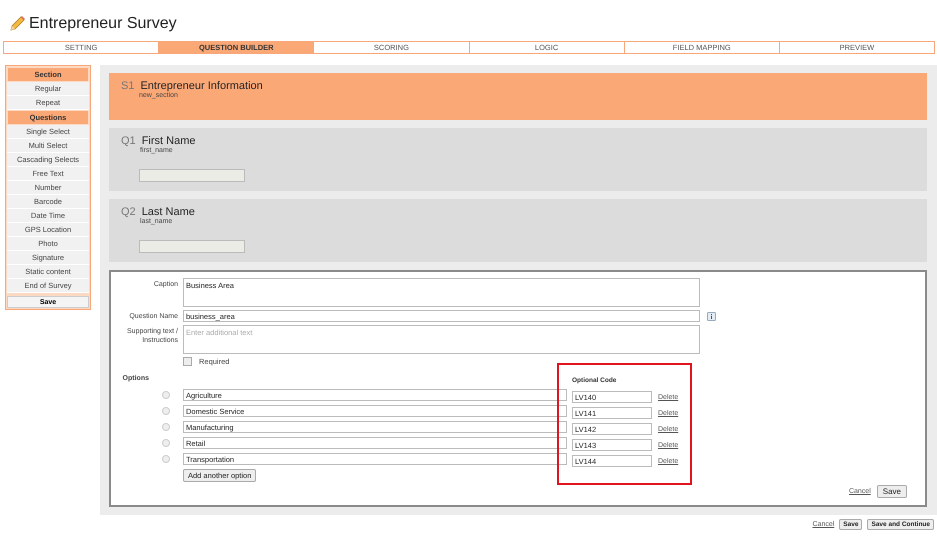  What do you see at coordinates (103, 24) in the screenshot?
I see `page-title: Entrepreneur Survey` at bounding box center [103, 24].